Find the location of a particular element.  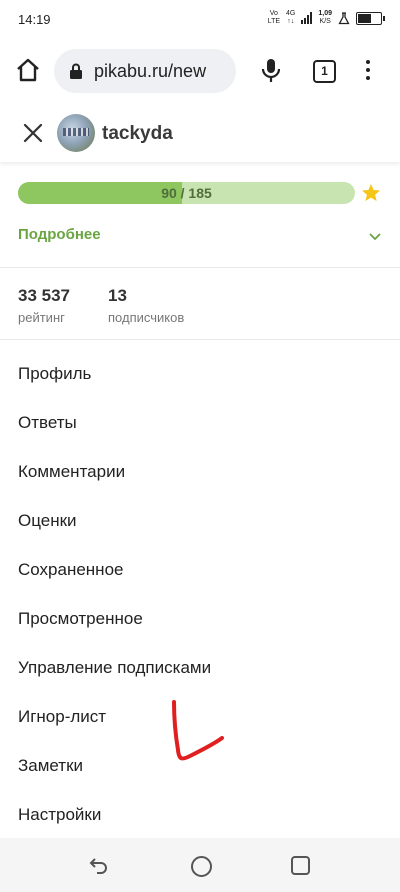

home-button-icon is located at coordinates (201, 866).